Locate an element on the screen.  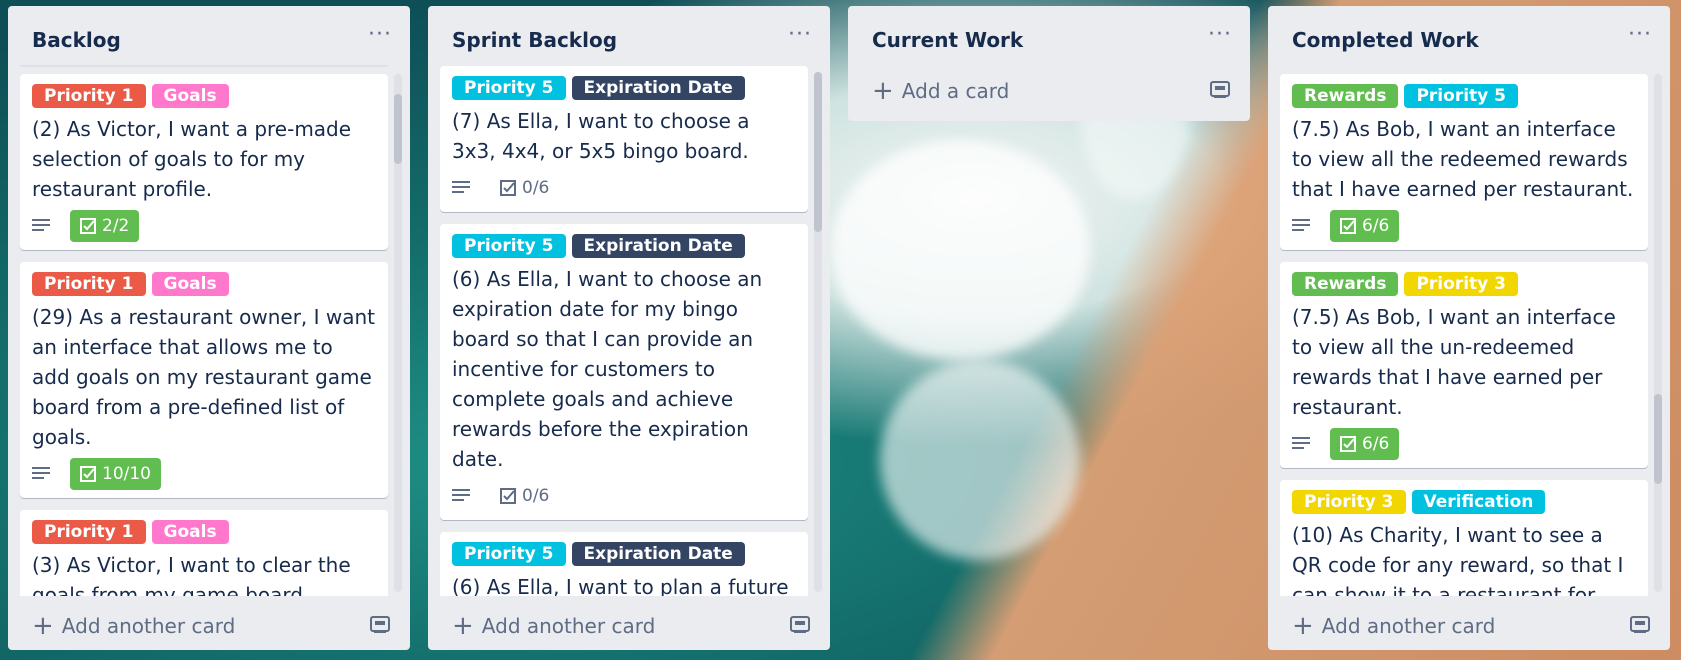
checklist-badge: 10/10 is located at coordinates (115, 474).